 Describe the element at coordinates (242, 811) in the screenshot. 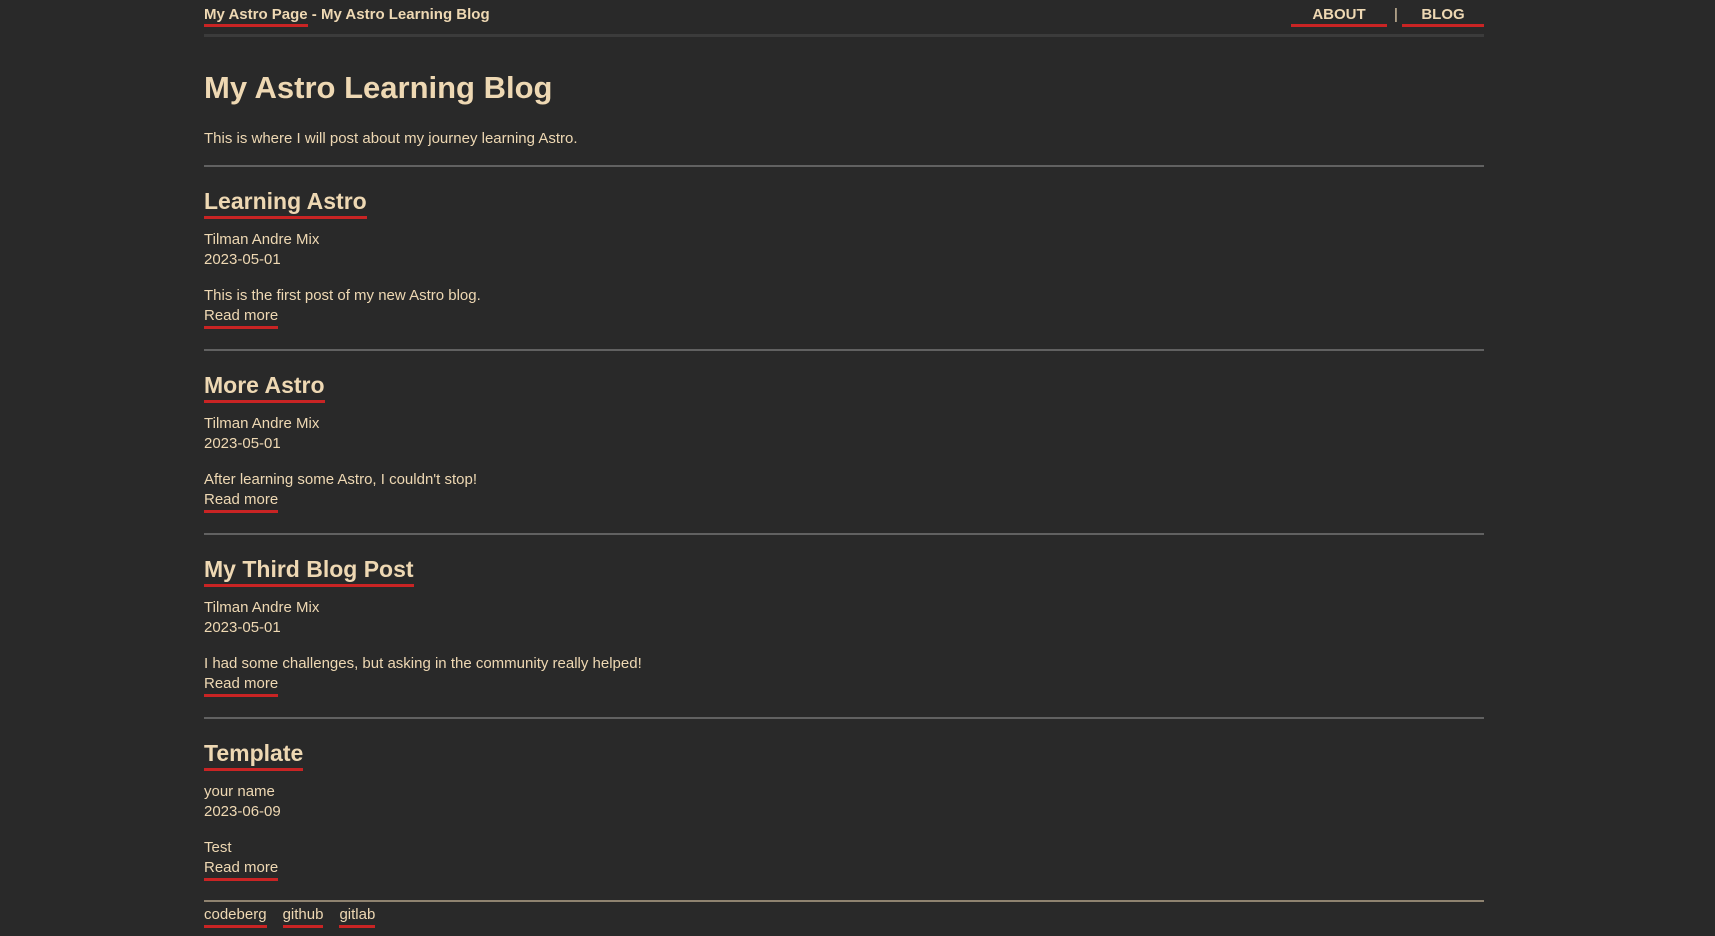

I see `post-date: 2023-06-09` at that location.